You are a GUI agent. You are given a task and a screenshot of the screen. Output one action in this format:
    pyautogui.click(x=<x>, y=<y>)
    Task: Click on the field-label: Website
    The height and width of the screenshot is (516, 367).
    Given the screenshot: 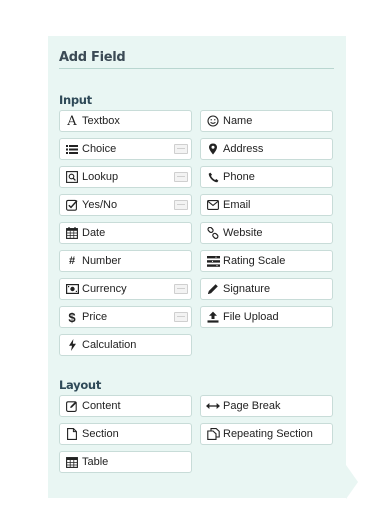 What is the action you would take?
    pyautogui.click(x=243, y=233)
    